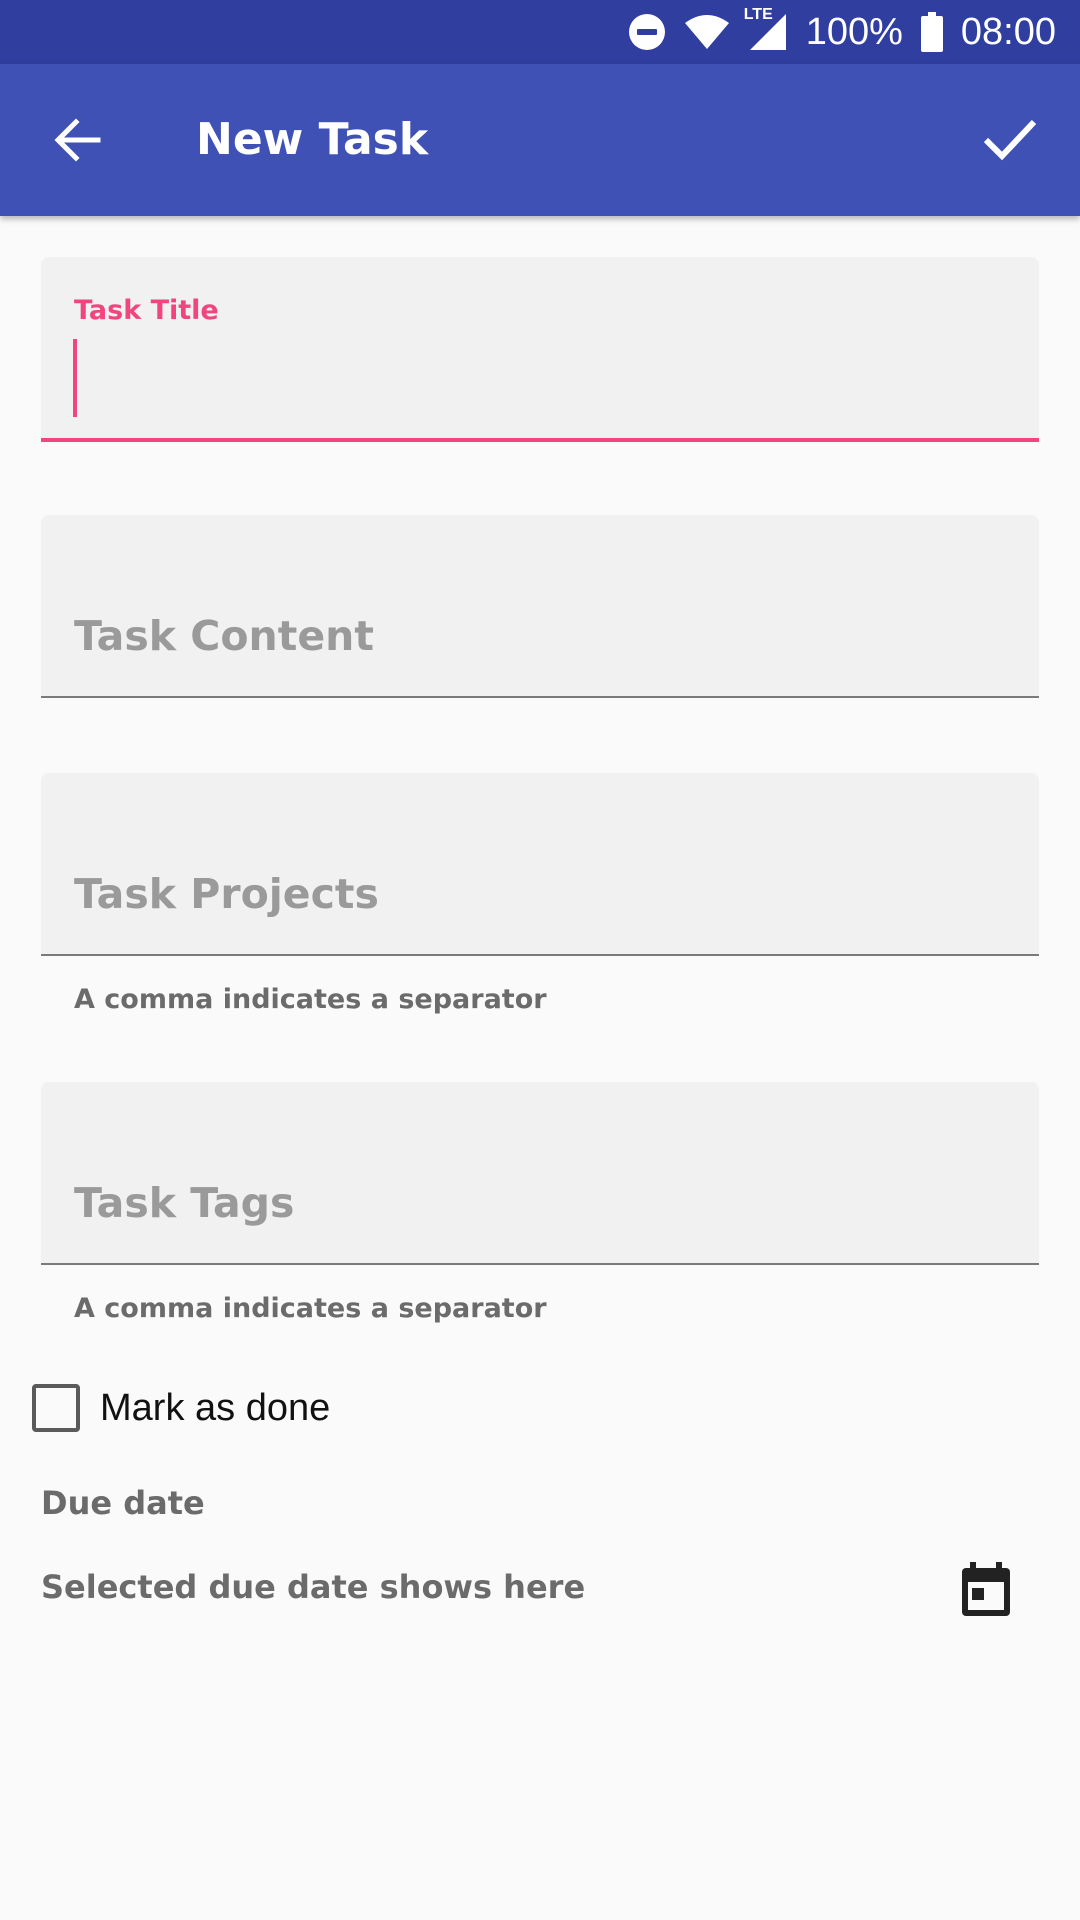  Describe the element at coordinates (758, 14) in the screenshot. I see `lte-label: LTE` at that location.